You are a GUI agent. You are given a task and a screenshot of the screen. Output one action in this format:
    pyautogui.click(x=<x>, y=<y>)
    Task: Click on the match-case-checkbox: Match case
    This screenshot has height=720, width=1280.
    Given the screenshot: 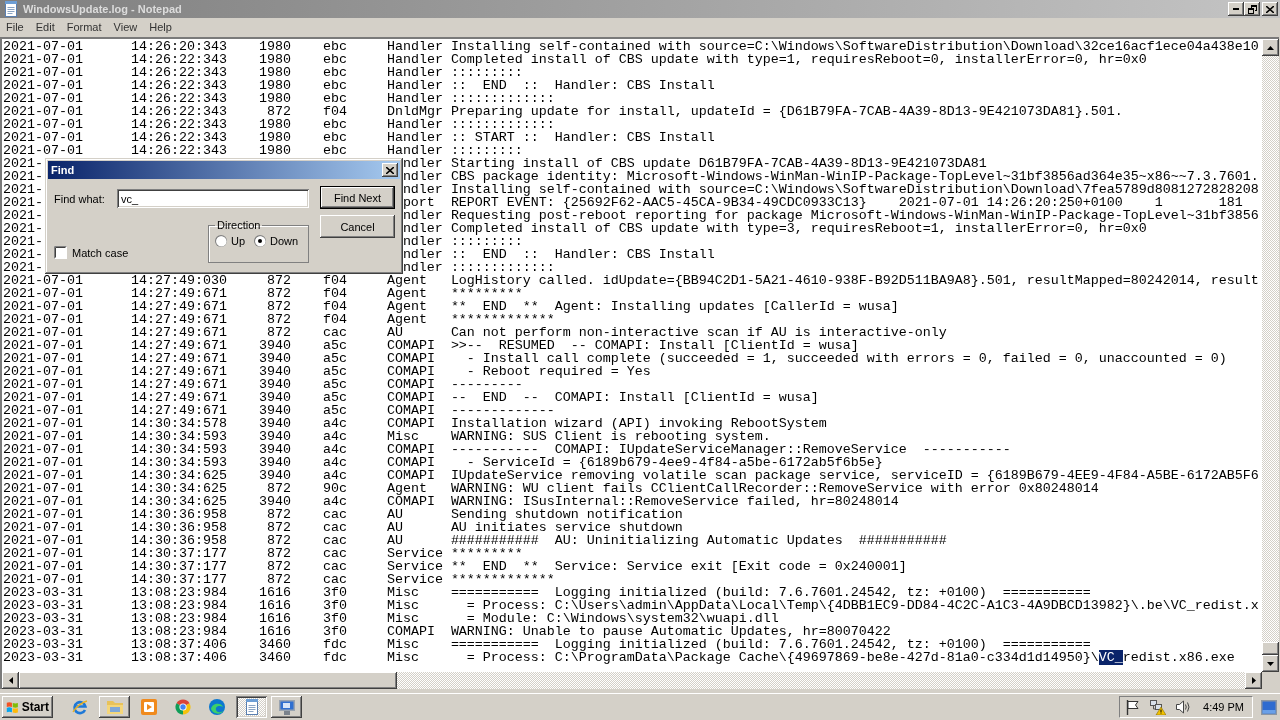 What is the action you would take?
    pyautogui.click(x=91, y=252)
    